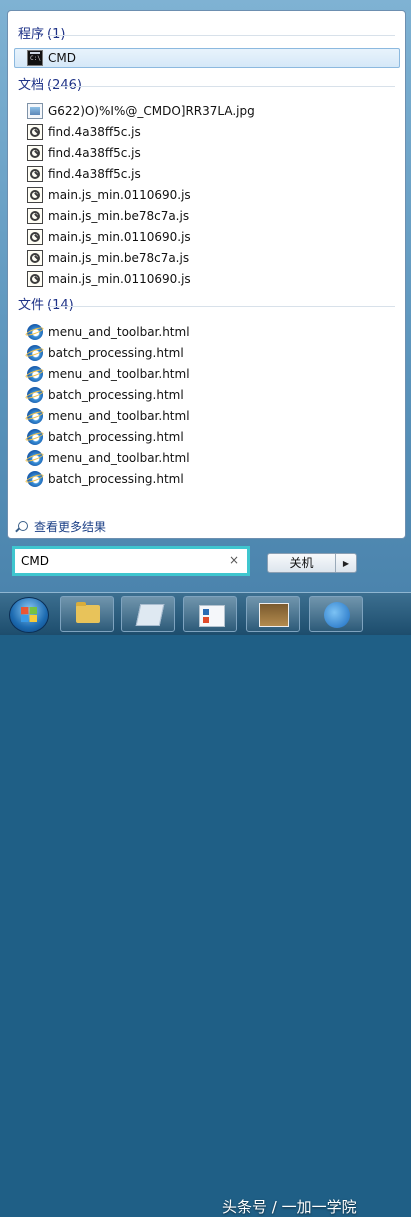 This screenshot has width=411, height=1217. Describe the element at coordinates (302, 563) in the screenshot. I see `shutdown-label: 关机` at that location.